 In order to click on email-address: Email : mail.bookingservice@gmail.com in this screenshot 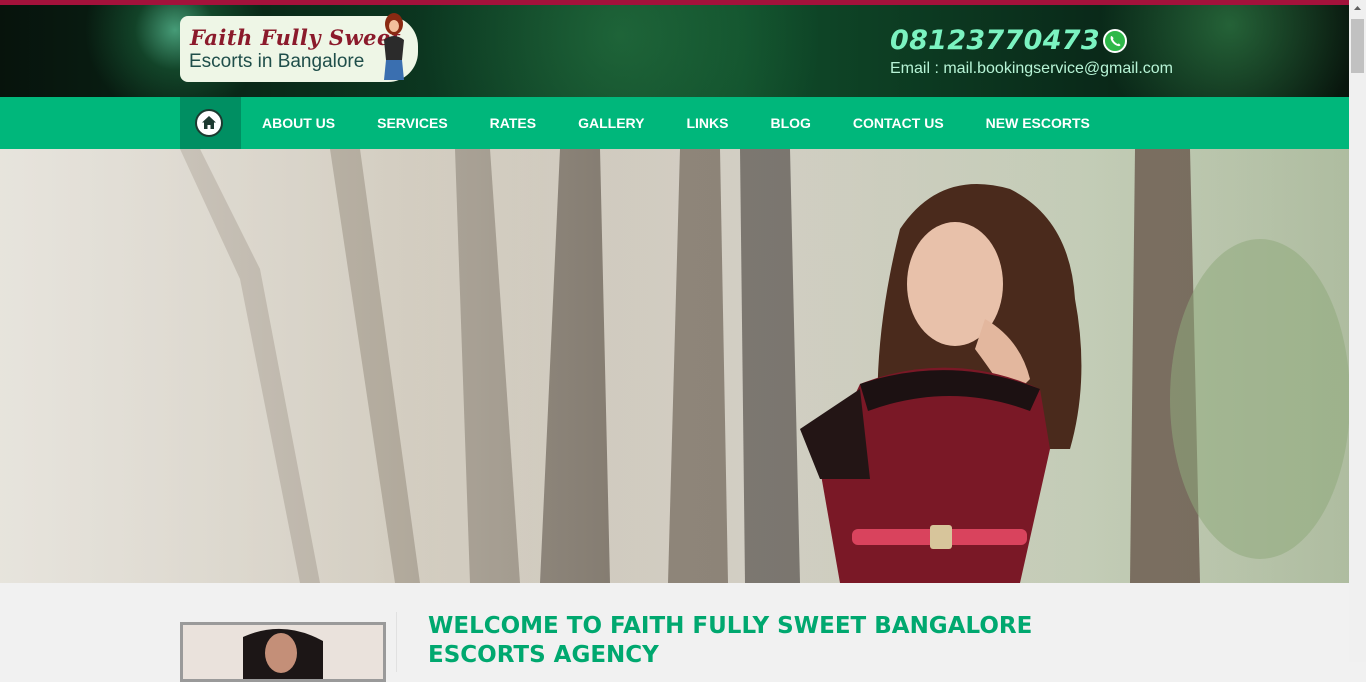, I will do `click(1031, 69)`.